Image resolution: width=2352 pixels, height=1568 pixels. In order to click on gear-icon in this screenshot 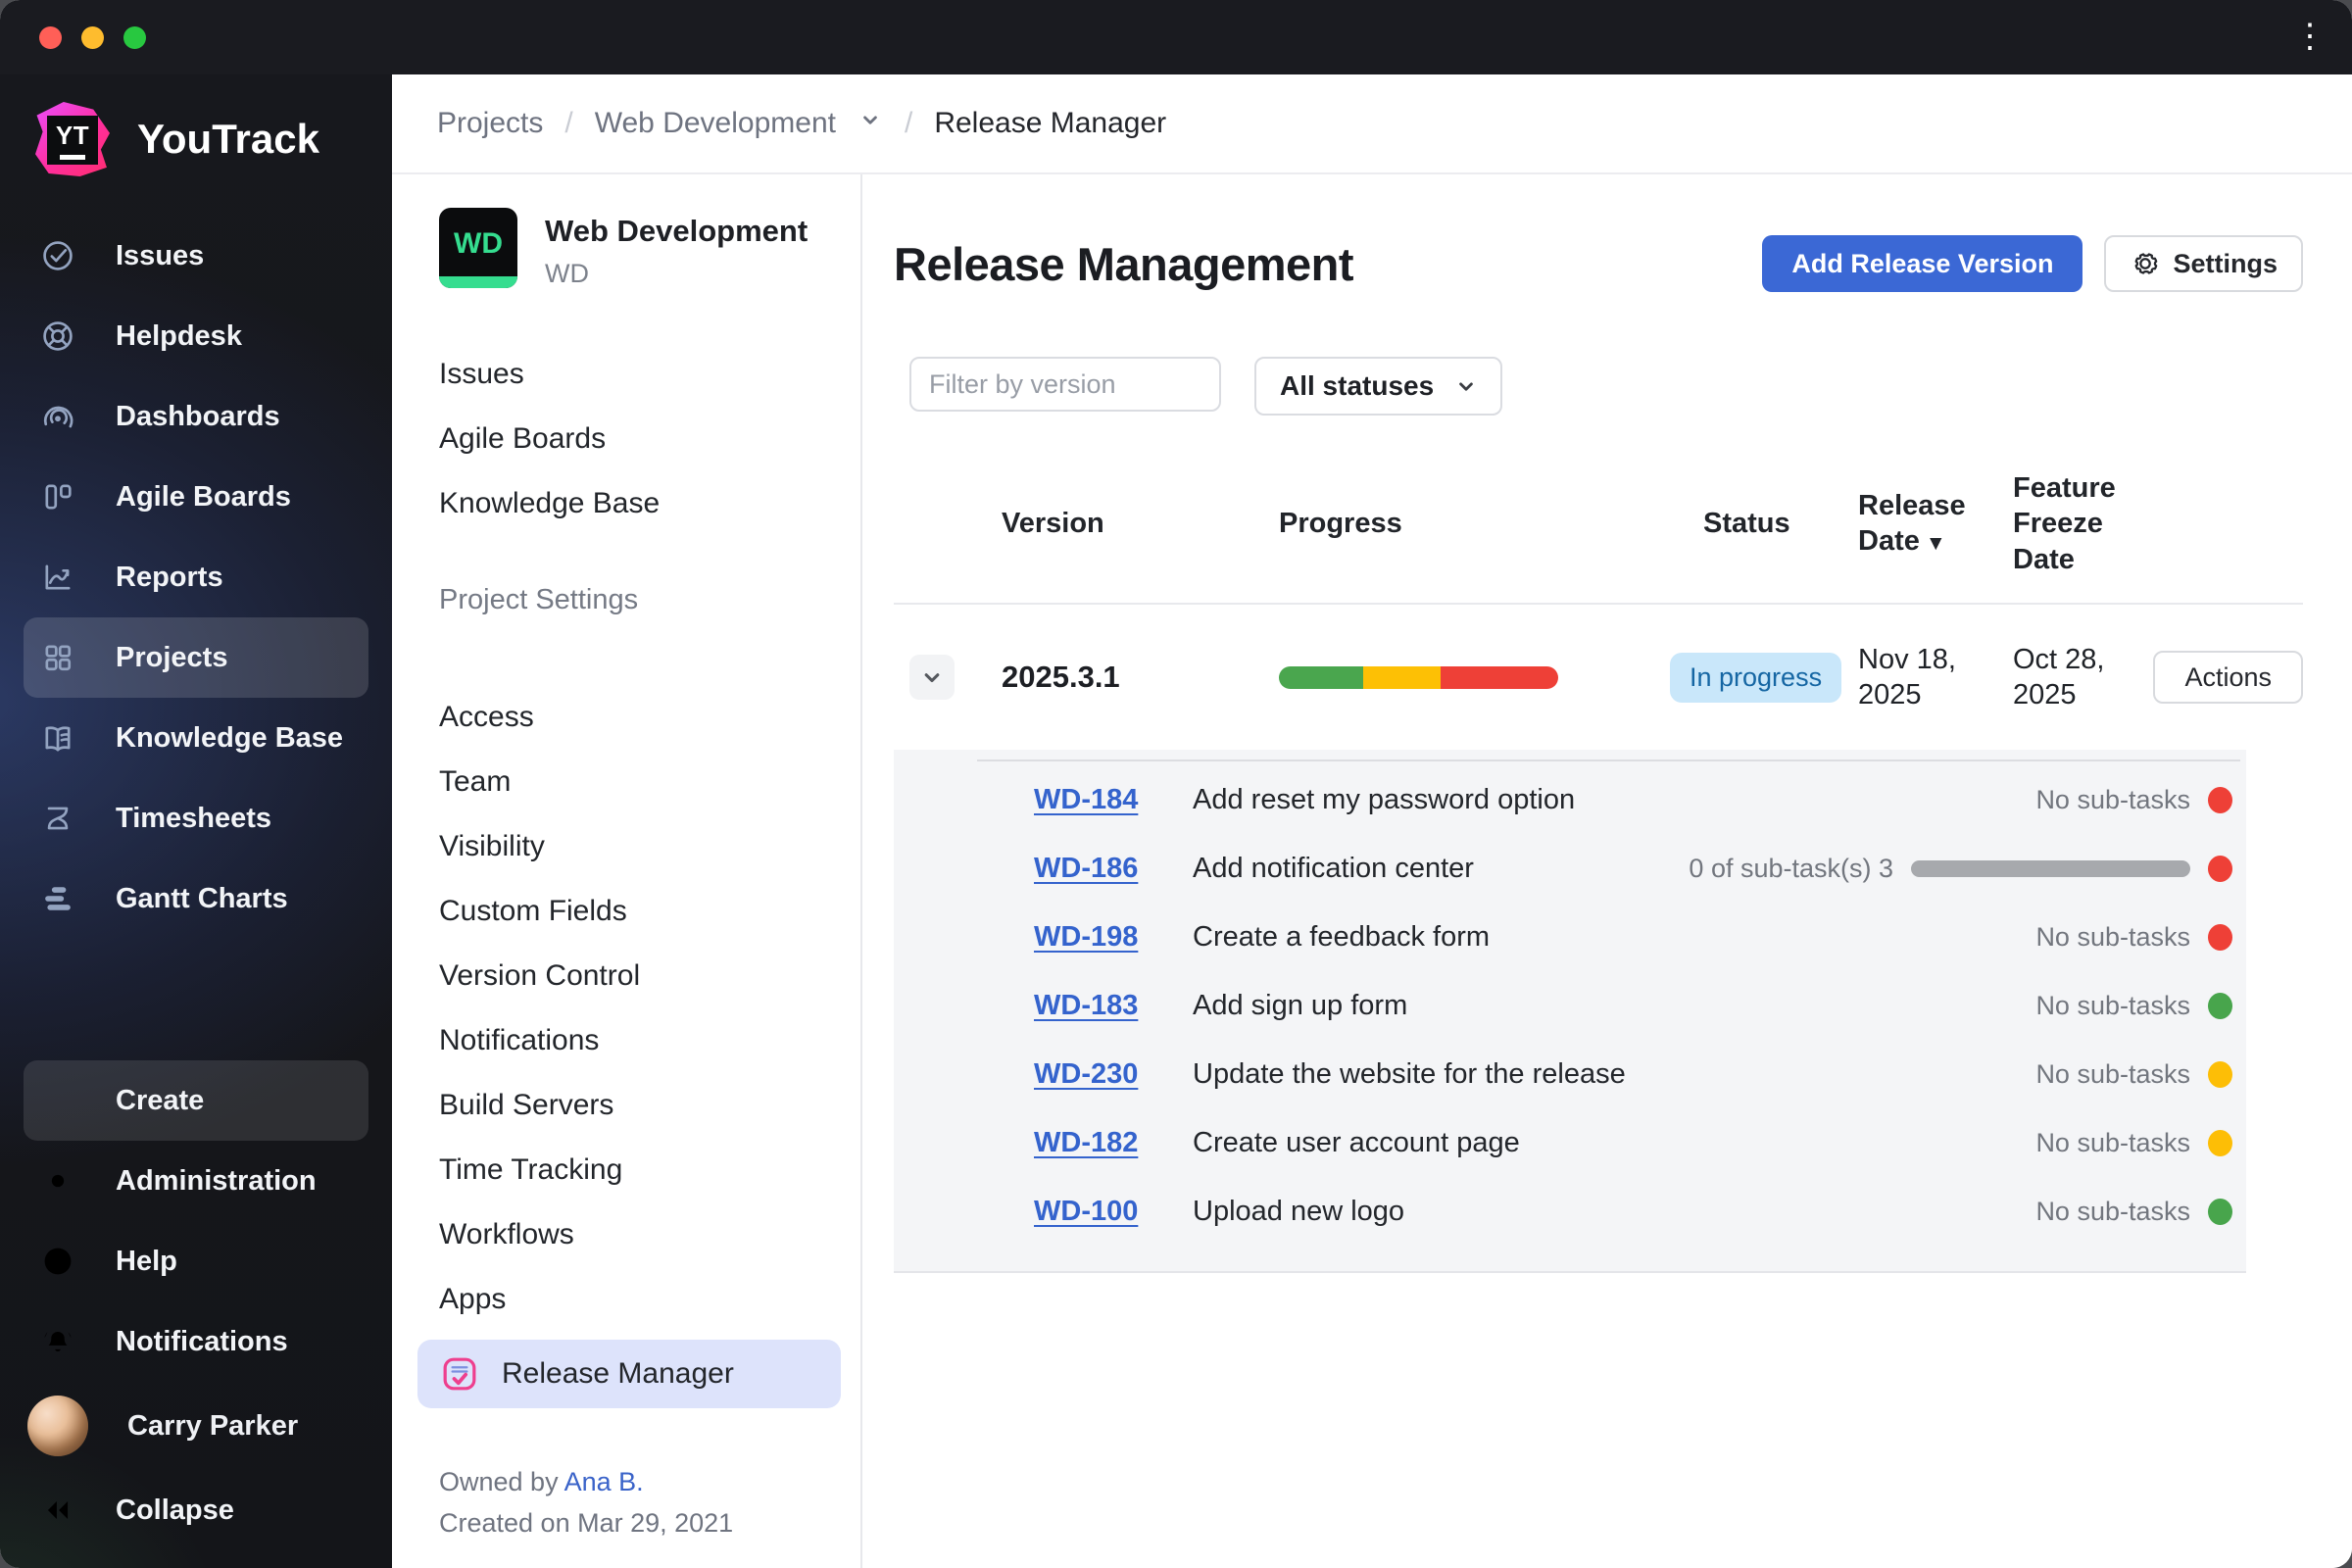, I will do `click(2146, 263)`.